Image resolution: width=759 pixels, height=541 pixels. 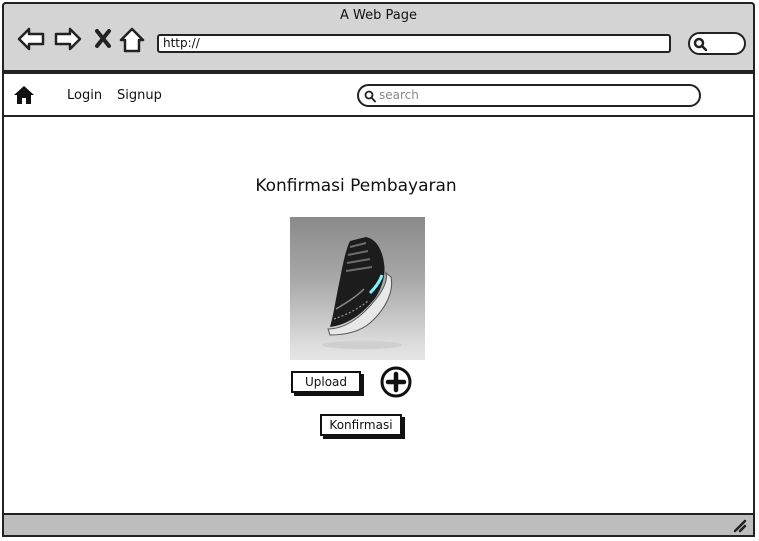 I want to click on status-bar, so click(x=378, y=525).